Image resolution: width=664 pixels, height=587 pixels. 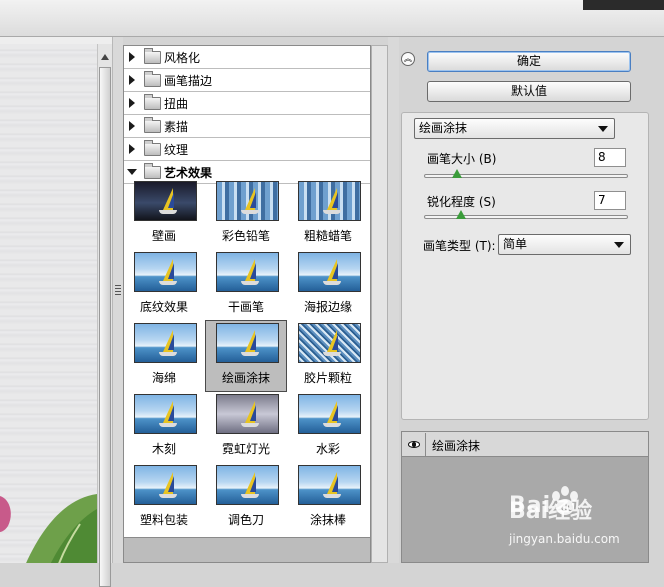 What do you see at coordinates (246, 214) in the screenshot?
I see `filter-thumbnail: 彩色铅笔` at bounding box center [246, 214].